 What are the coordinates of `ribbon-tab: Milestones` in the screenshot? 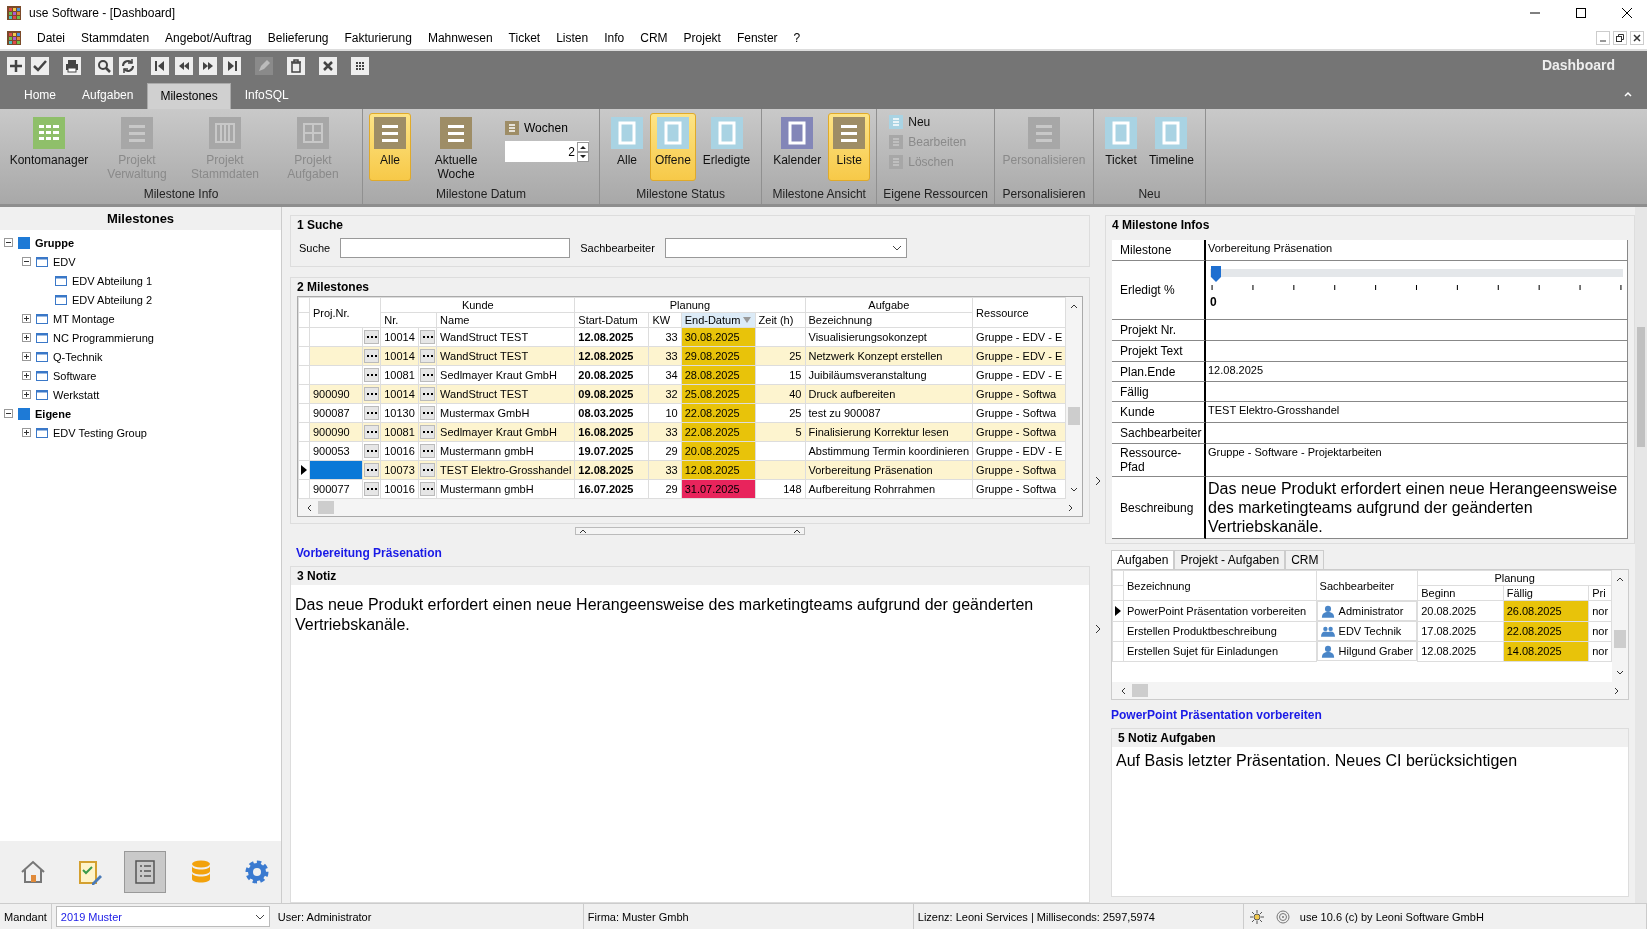 It's located at (189, 96).